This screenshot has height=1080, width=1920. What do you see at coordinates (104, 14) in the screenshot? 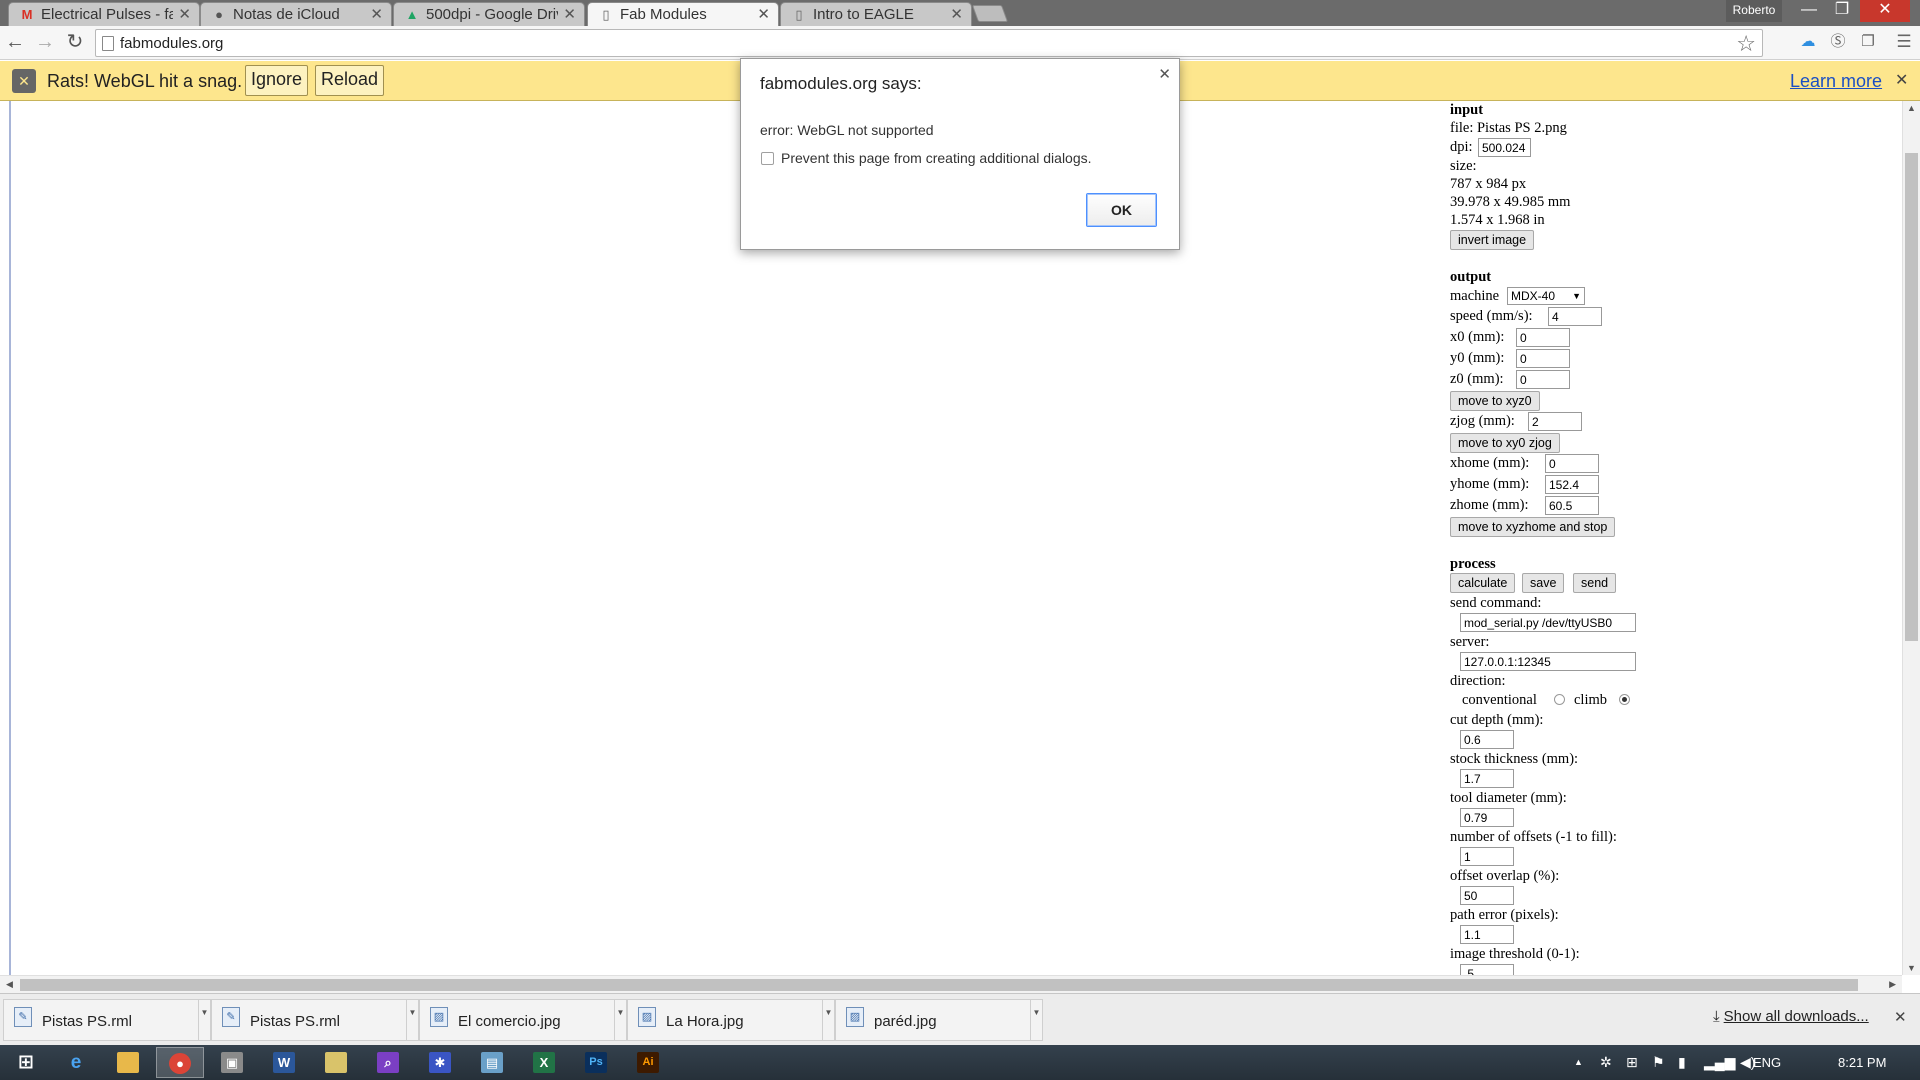
I see `tab-electrical-pulses: M Electrical Pulses - fab ✕` at bounding box center [104, 14].